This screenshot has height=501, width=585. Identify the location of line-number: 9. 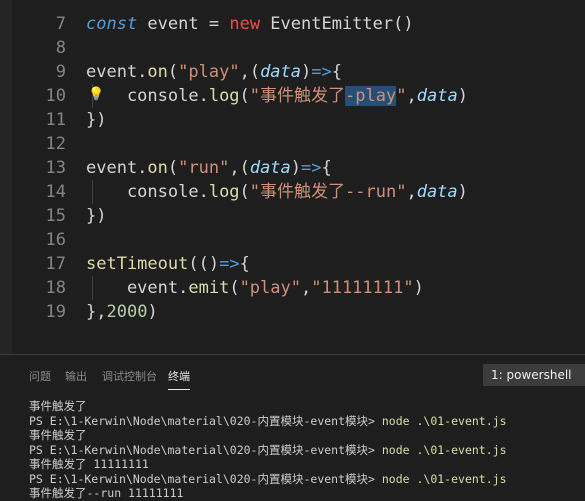
(60, 72).